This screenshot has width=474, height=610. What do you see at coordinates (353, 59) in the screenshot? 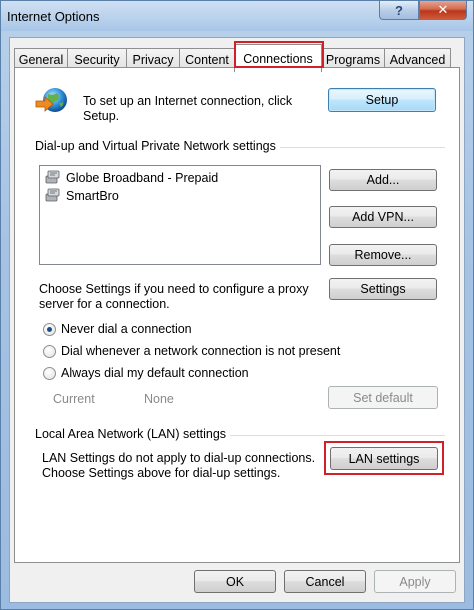
I see `tab-label: Programs` at bounding box center [353, 59].